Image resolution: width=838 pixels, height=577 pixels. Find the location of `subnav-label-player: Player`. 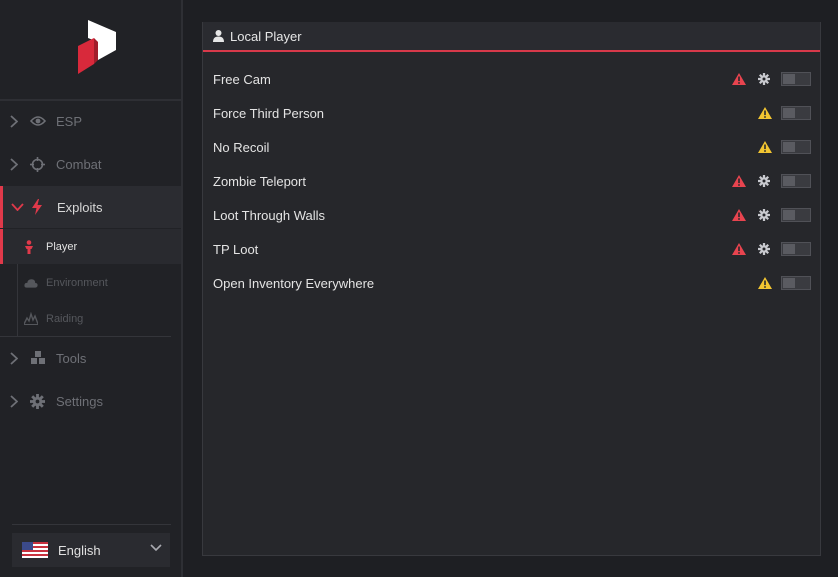

subnav-label-player: Player is located at coordinates (62, 246).